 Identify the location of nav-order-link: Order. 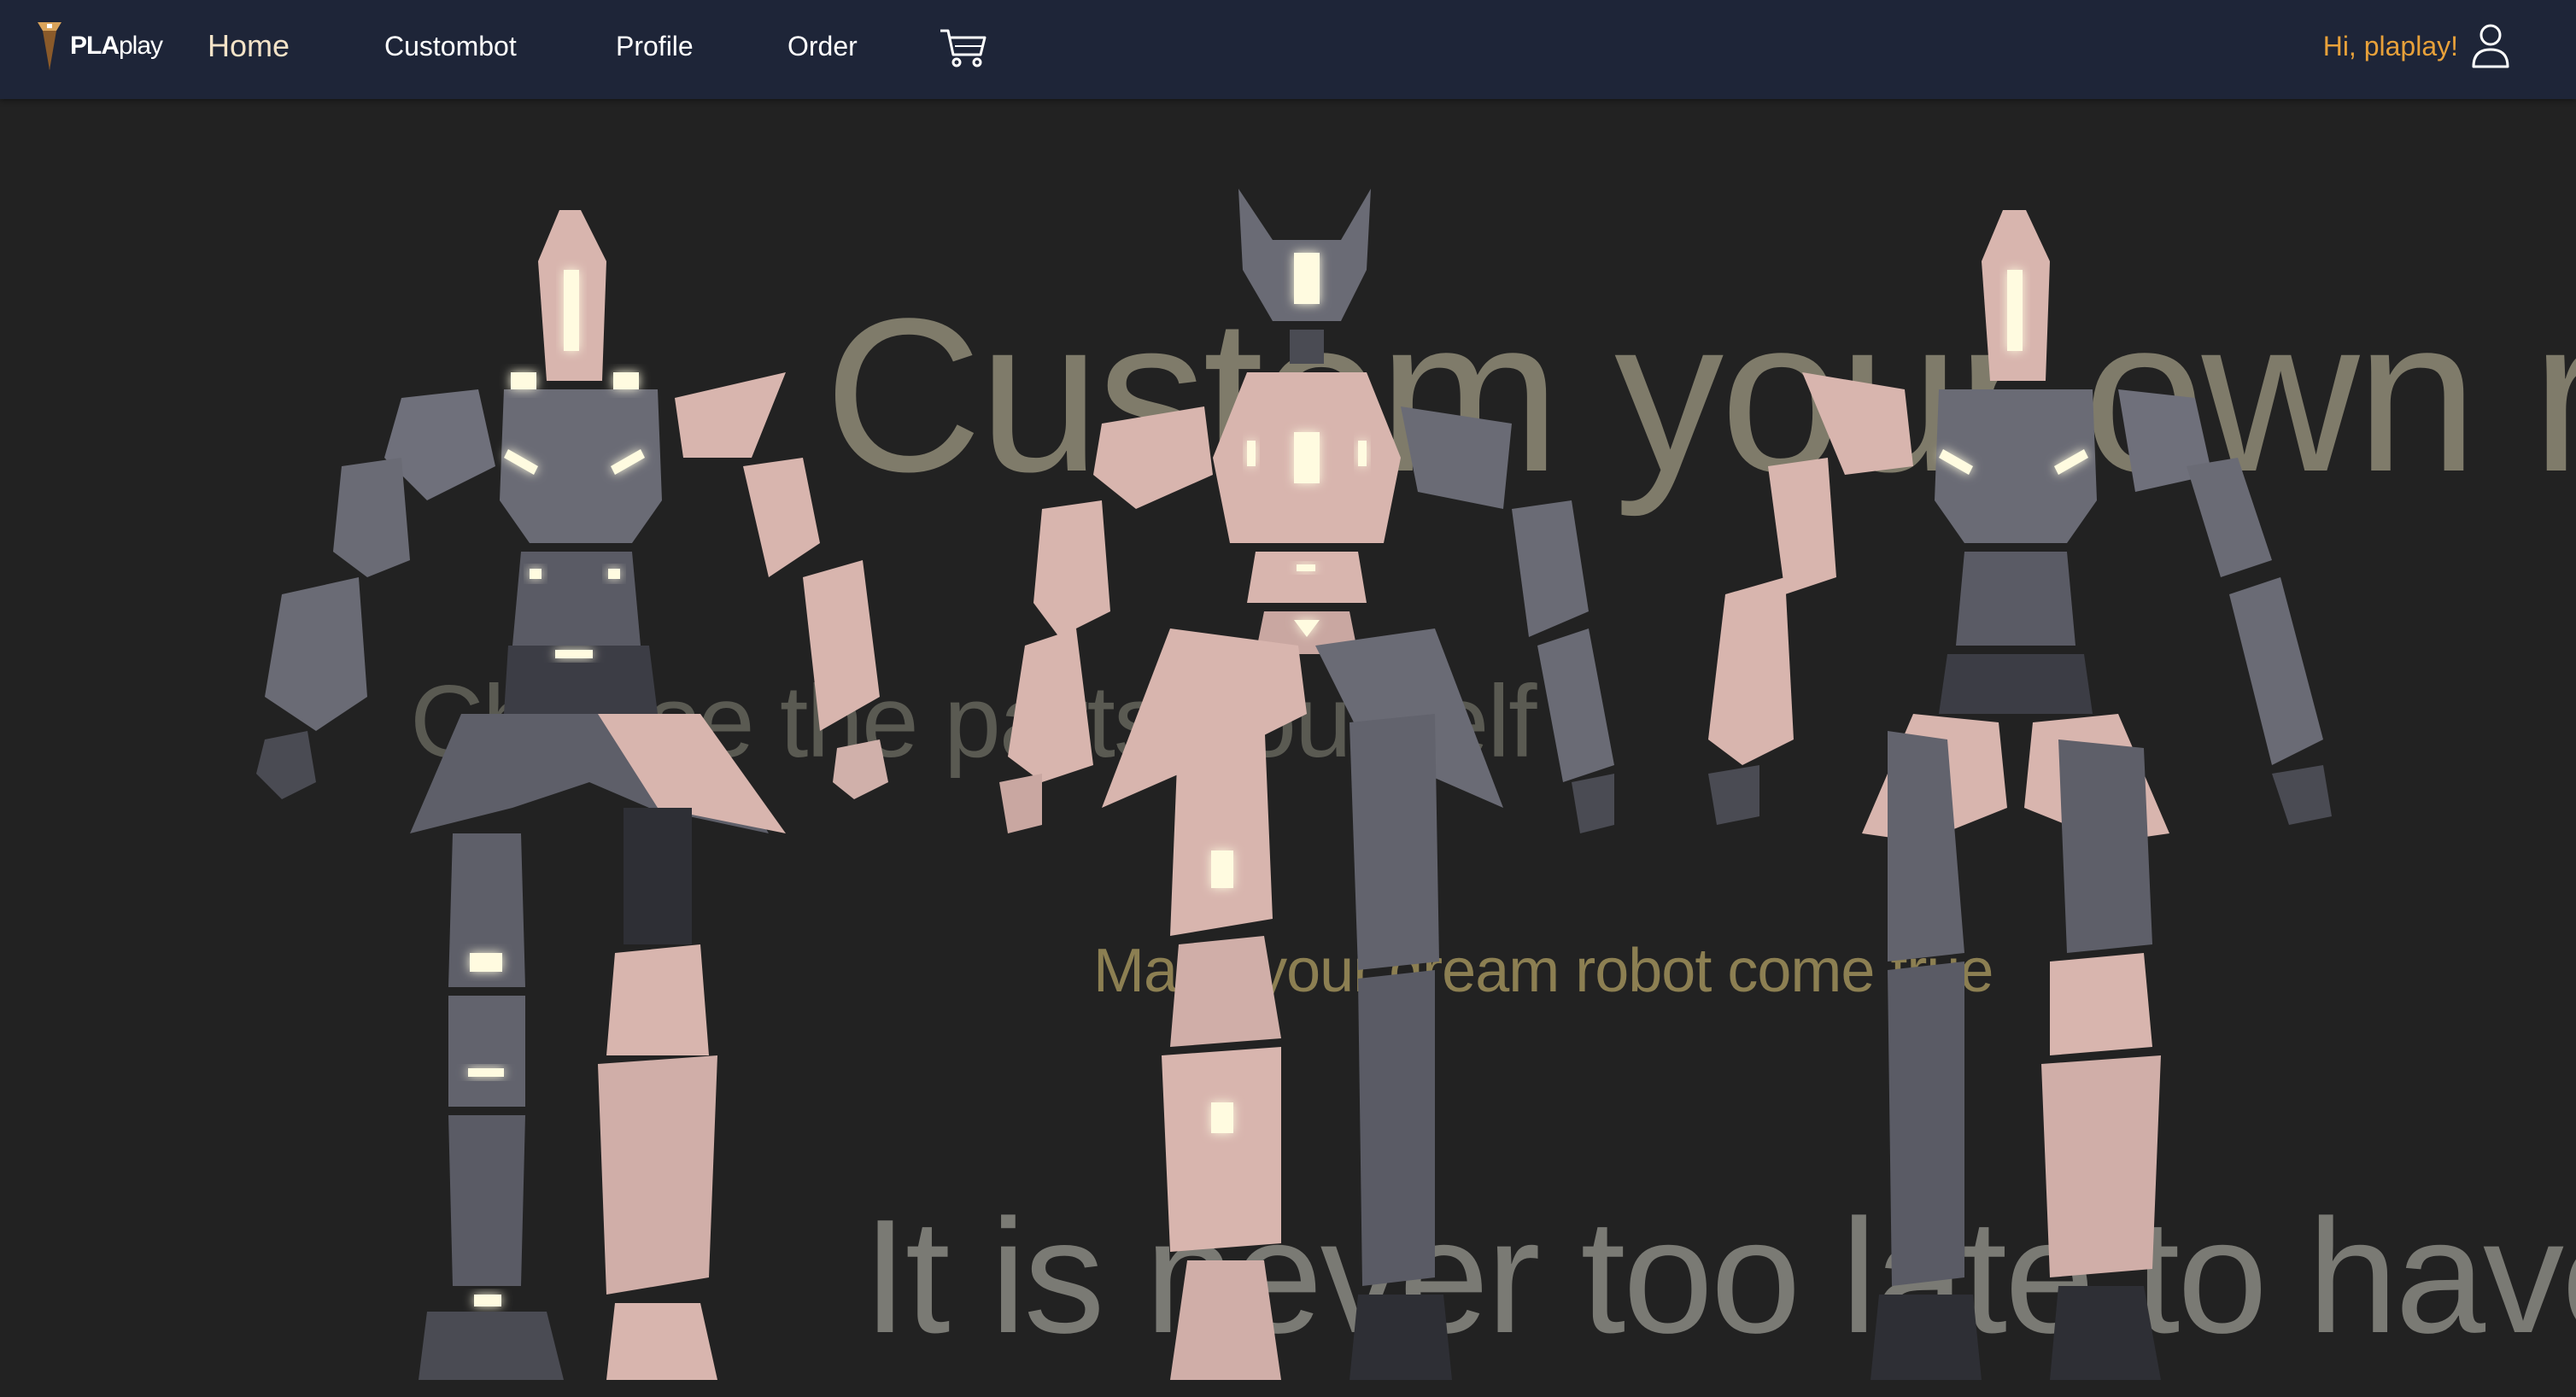
(822, 46).